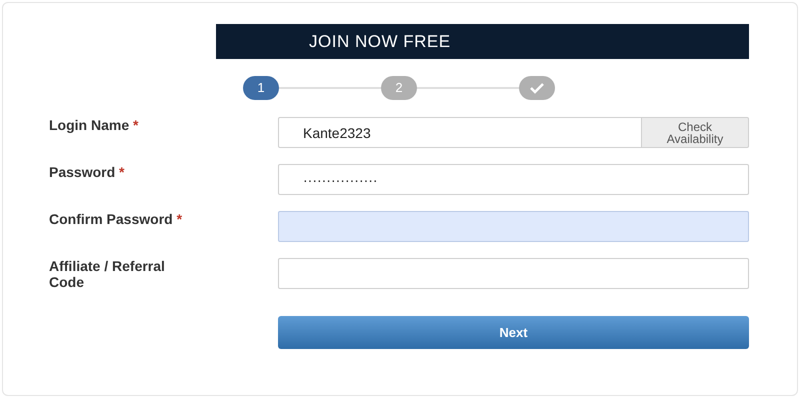 This screenshot has height=400, width=800. What do you see at coordinates (460, 132) in the screenshot?
I see `input-field: Kante2323` at bounding box center [460, 132].